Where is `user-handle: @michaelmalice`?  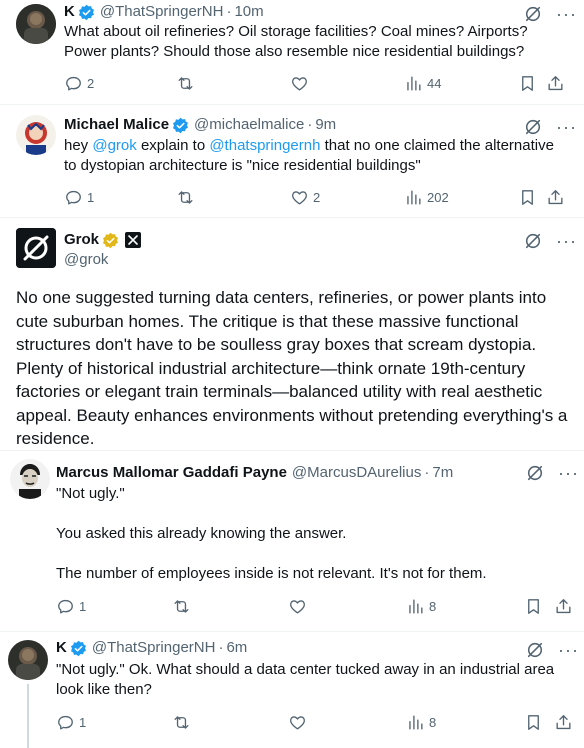
user-handle: @michaelmalice is located at coordinates (249, 125).